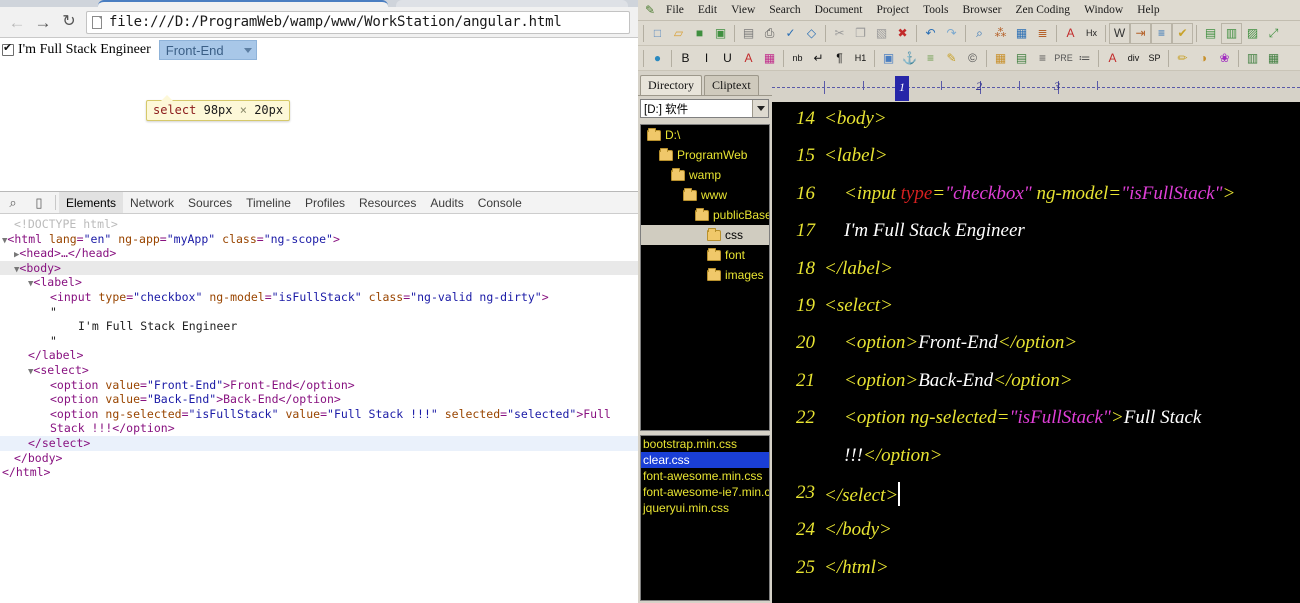  What do you see at coordinates (727, 58) in the screenshot?
I see `underline-icon: U` at bounding box center [727, 58].